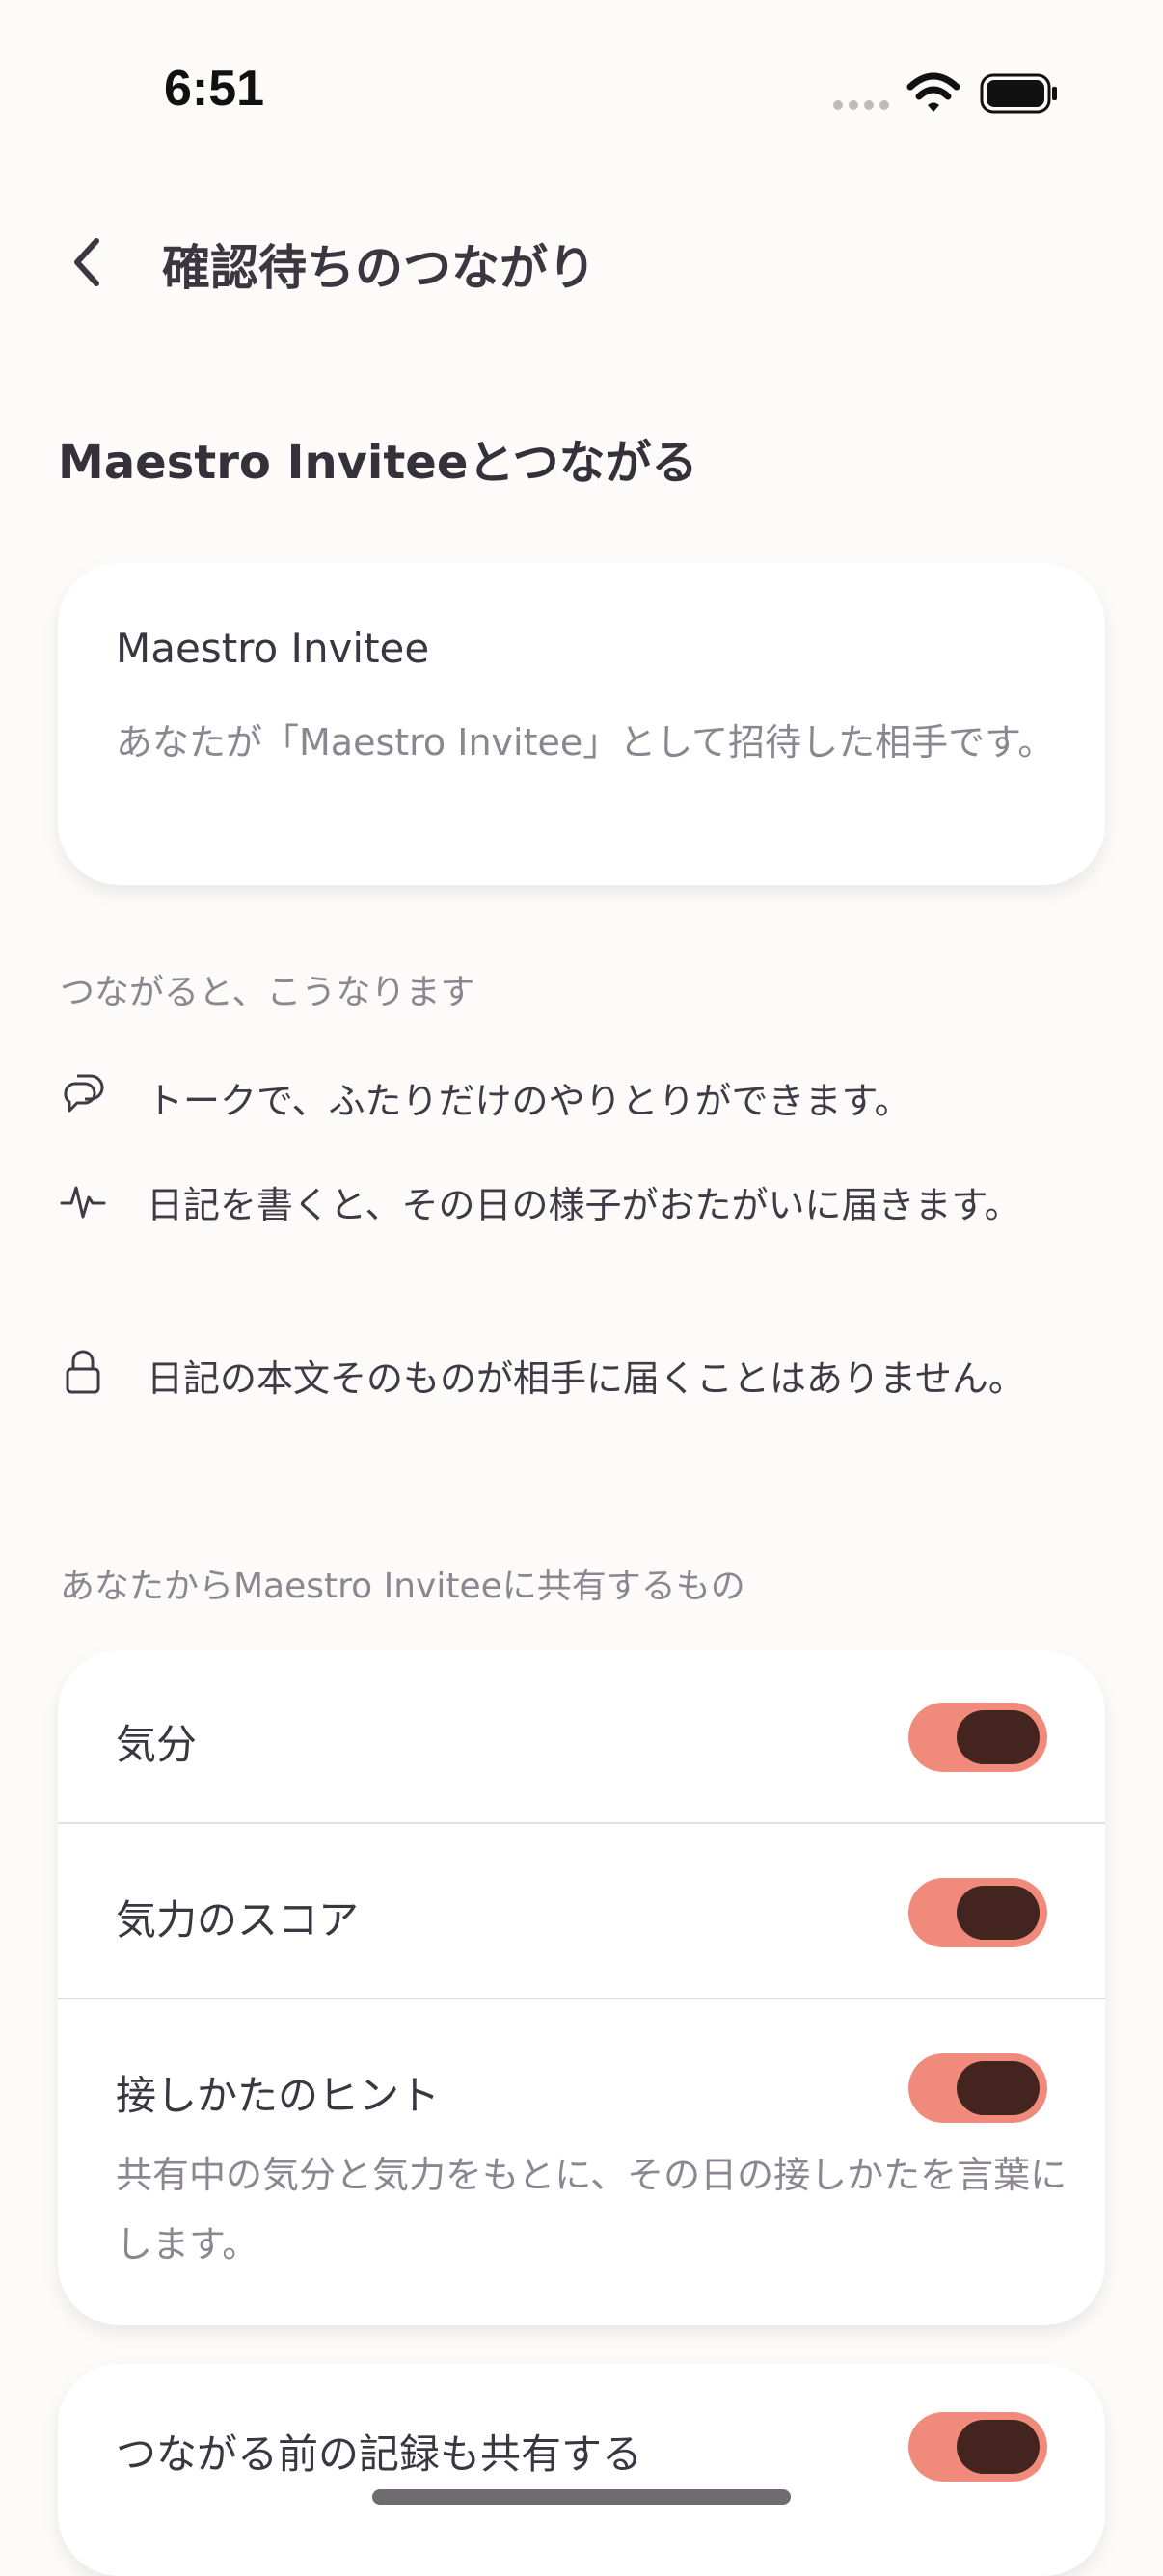  I want to click on past-records-label: つながる前の記録も共有する, so click(379, 2454).